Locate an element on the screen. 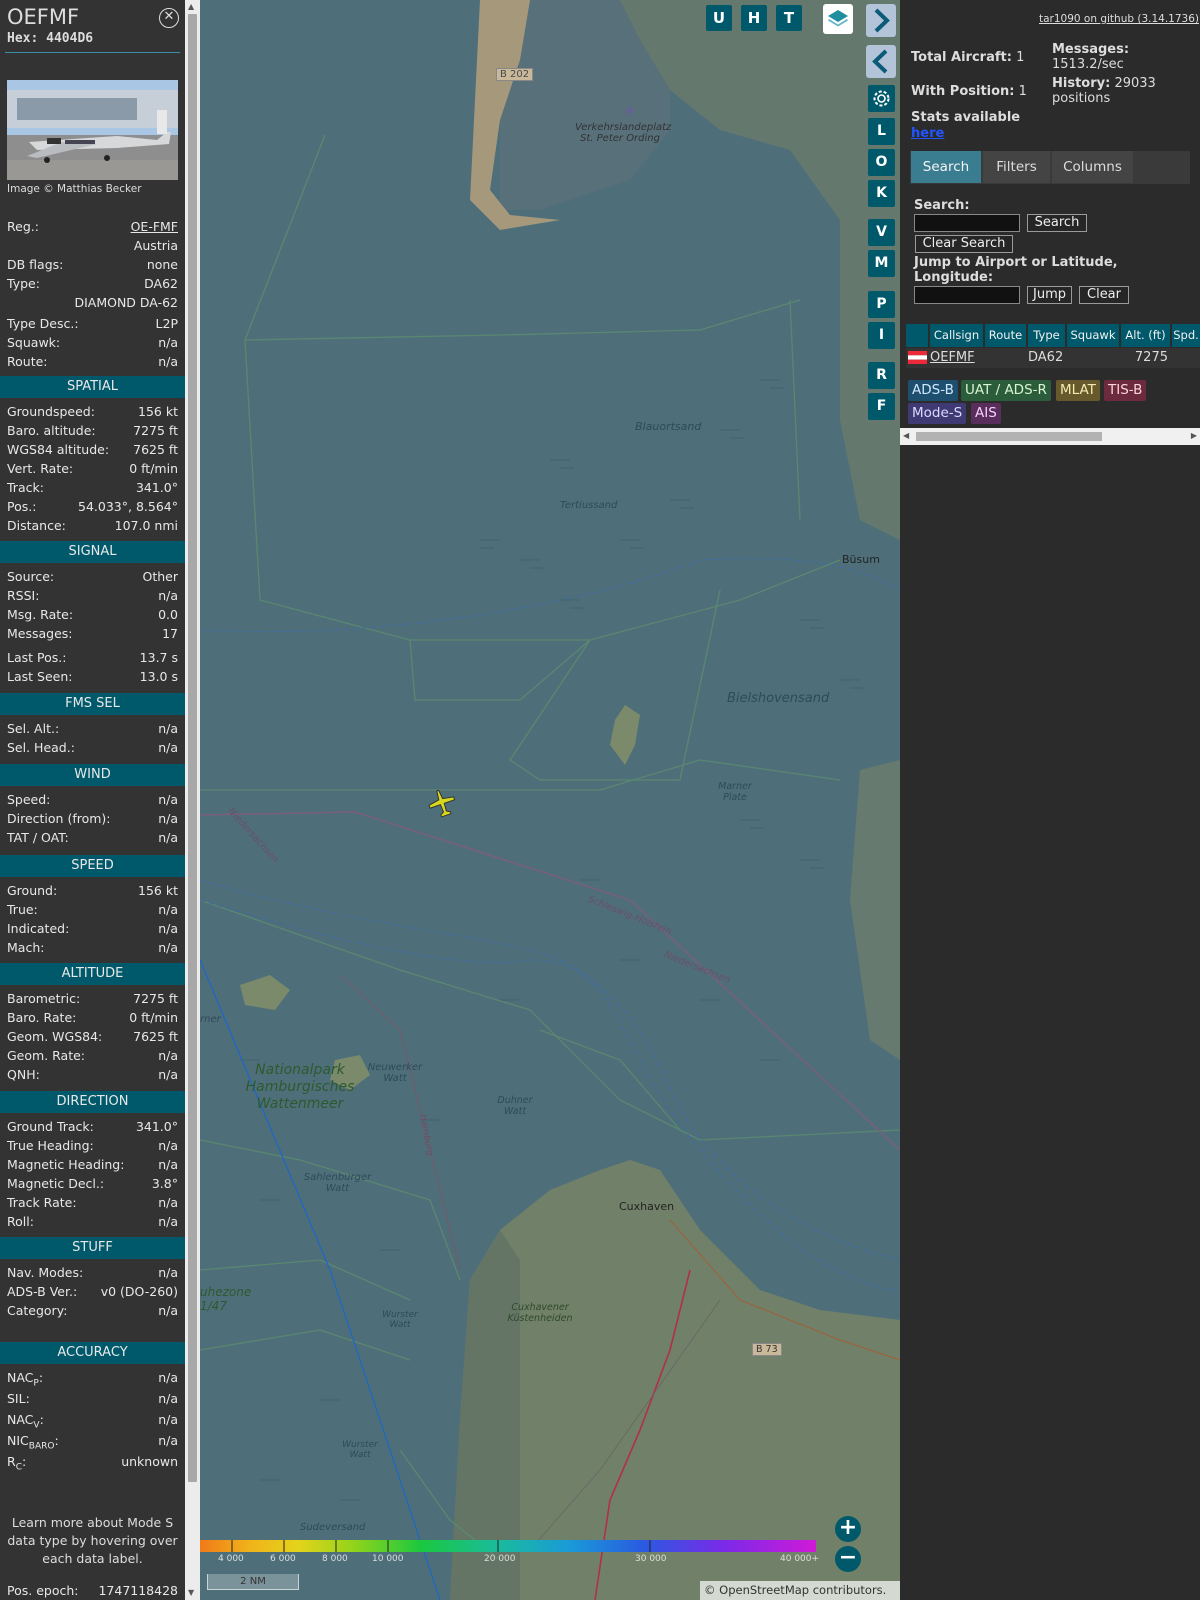 The image size is (1200, 1600). color-tick: 30 000 is located at coordinates (651, 1559).